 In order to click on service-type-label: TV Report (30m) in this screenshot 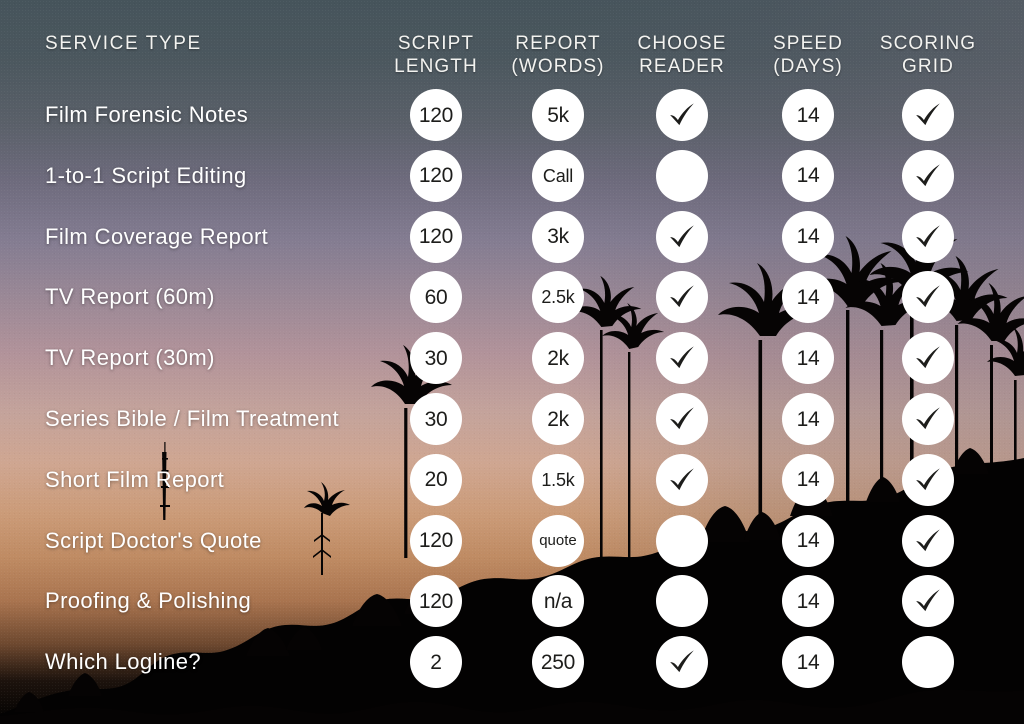, I will do `click(130, 358)`.